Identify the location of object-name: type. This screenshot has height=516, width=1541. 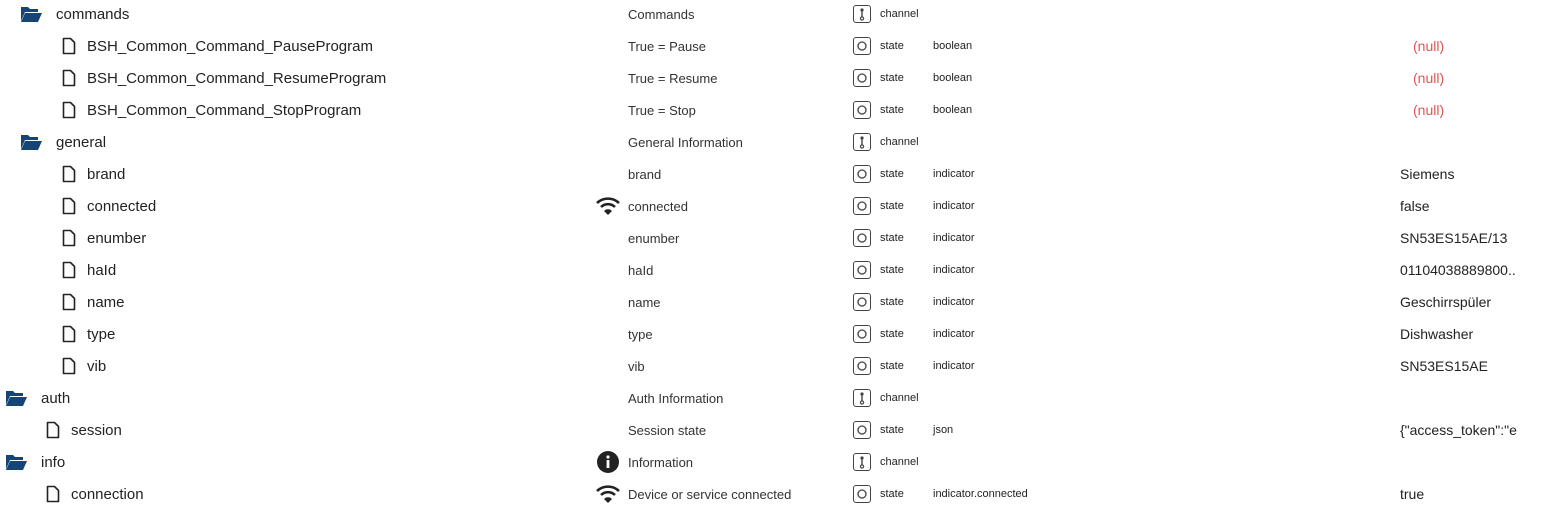
(640, 334).